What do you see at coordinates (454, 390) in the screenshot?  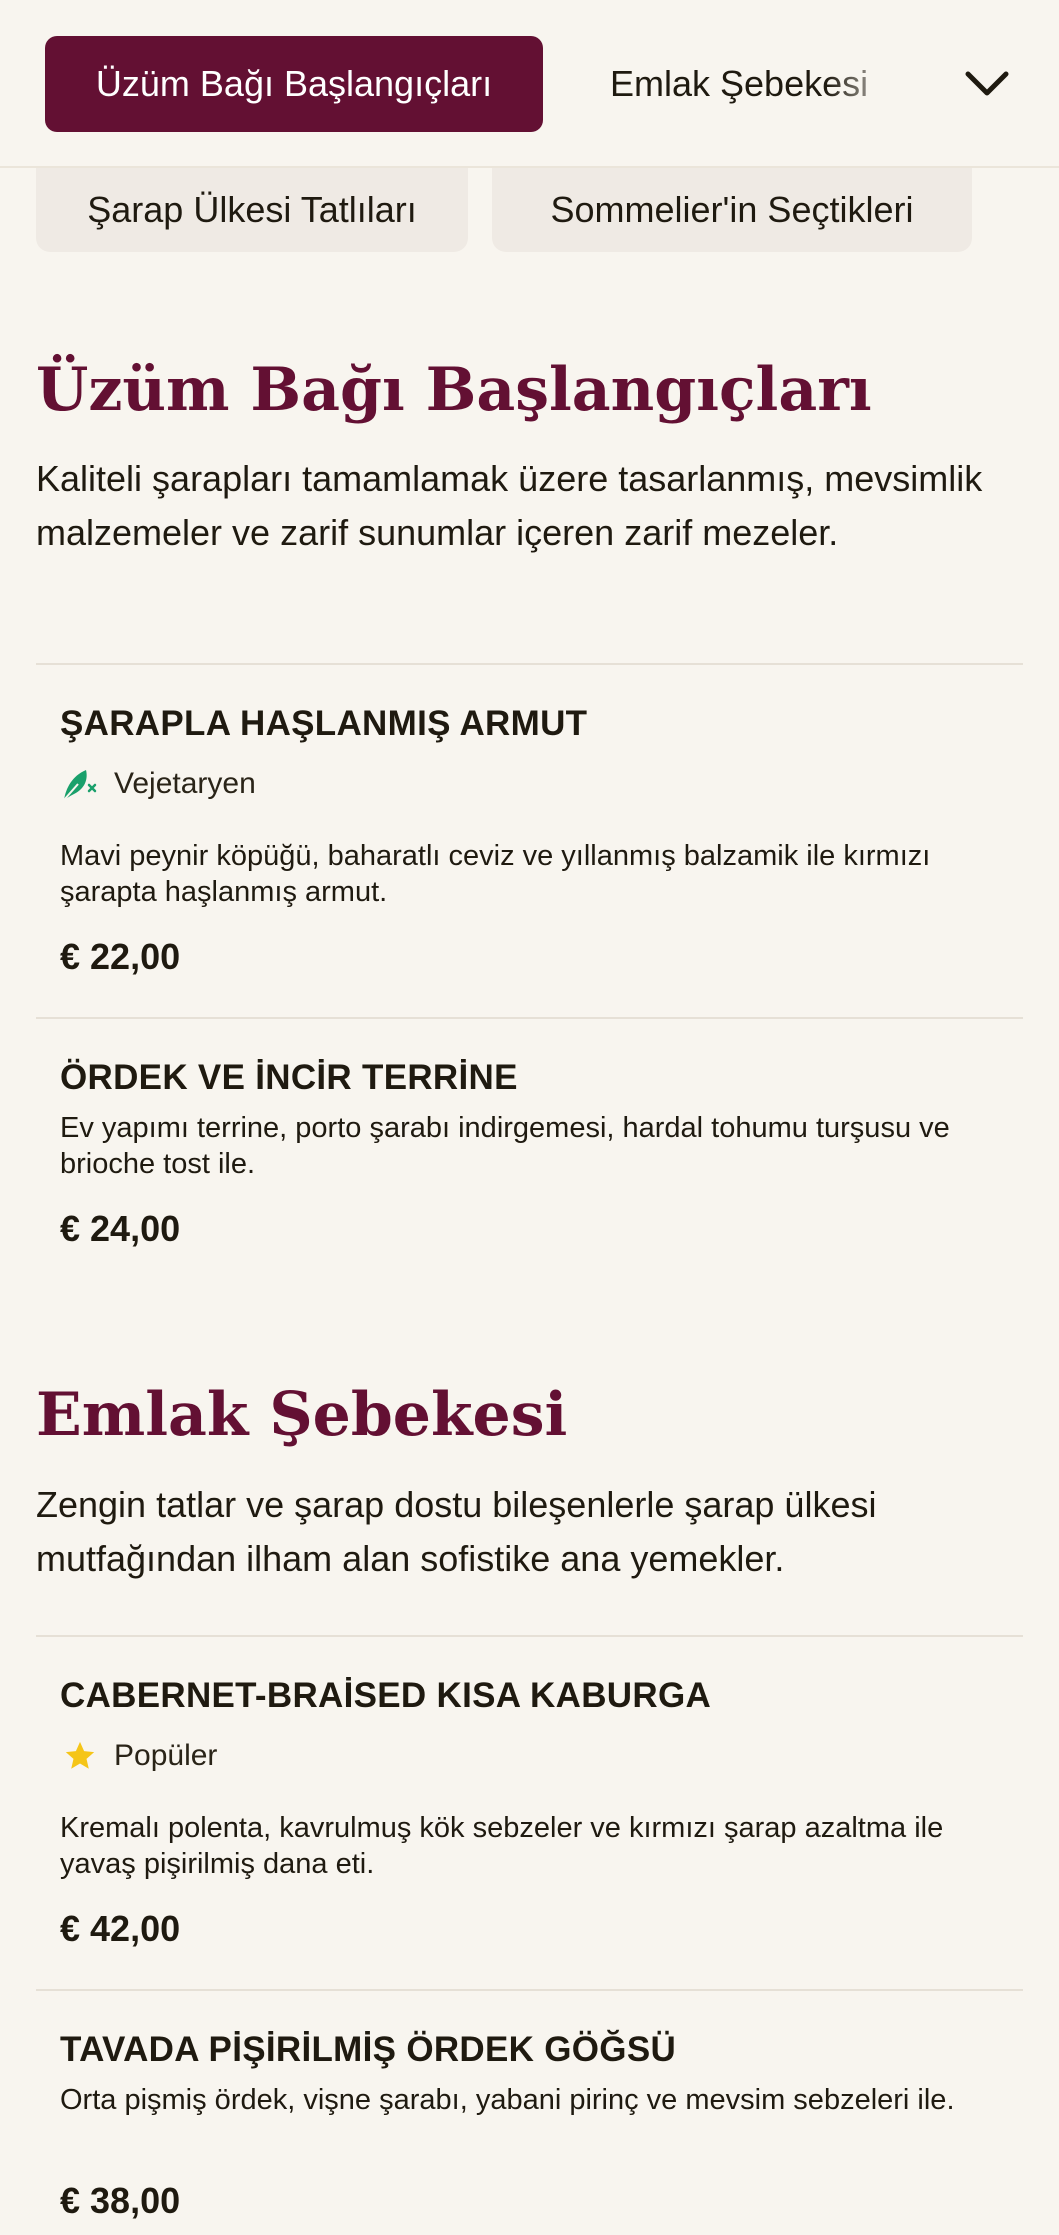 I see `section-title: Üzüm Bağı Başlangıçları` at bounding box center [454, 390].